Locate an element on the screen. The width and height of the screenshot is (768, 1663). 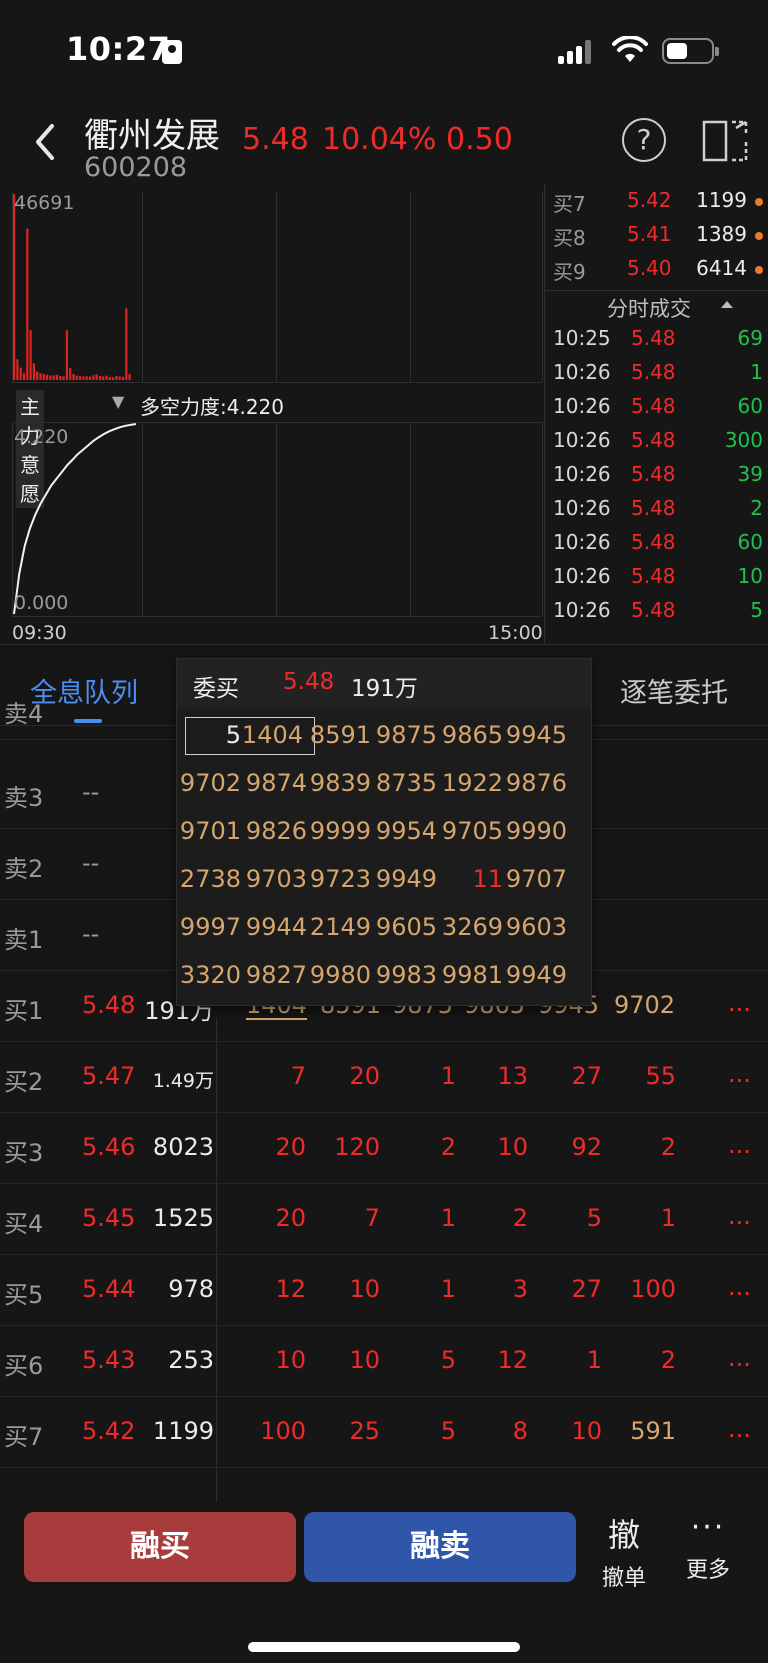
queue-order: 8 is located at coordinates (498, 1431).